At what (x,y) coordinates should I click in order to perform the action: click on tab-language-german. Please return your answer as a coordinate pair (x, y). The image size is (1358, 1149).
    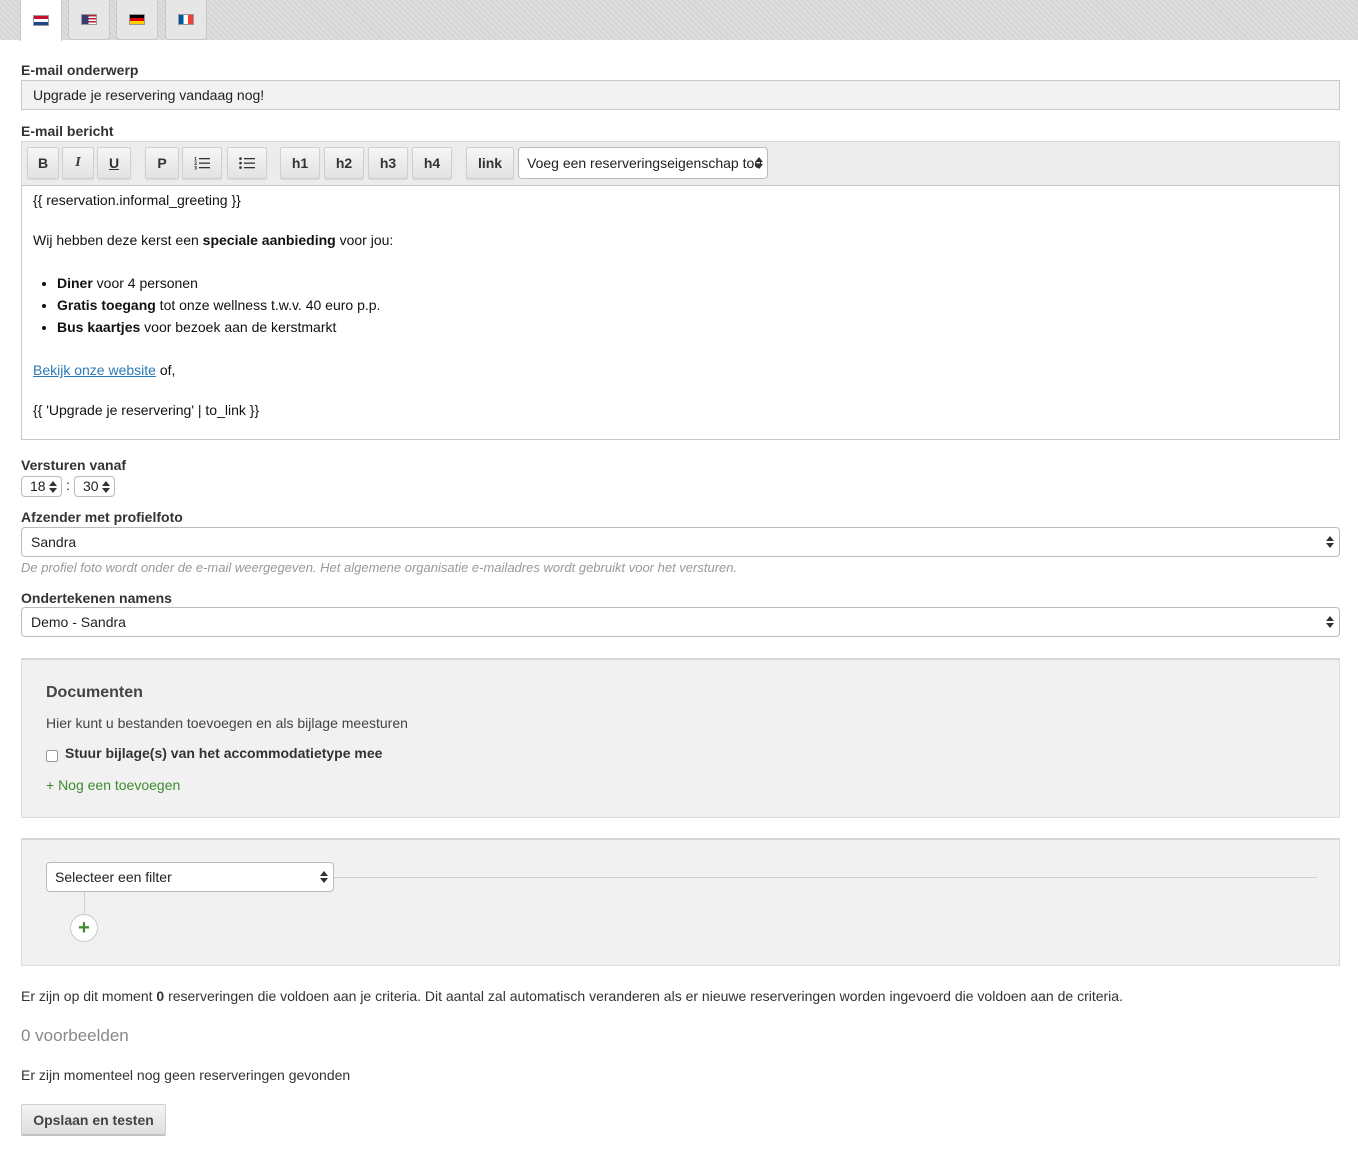
    Looking at the image, I should click on (137, 20).